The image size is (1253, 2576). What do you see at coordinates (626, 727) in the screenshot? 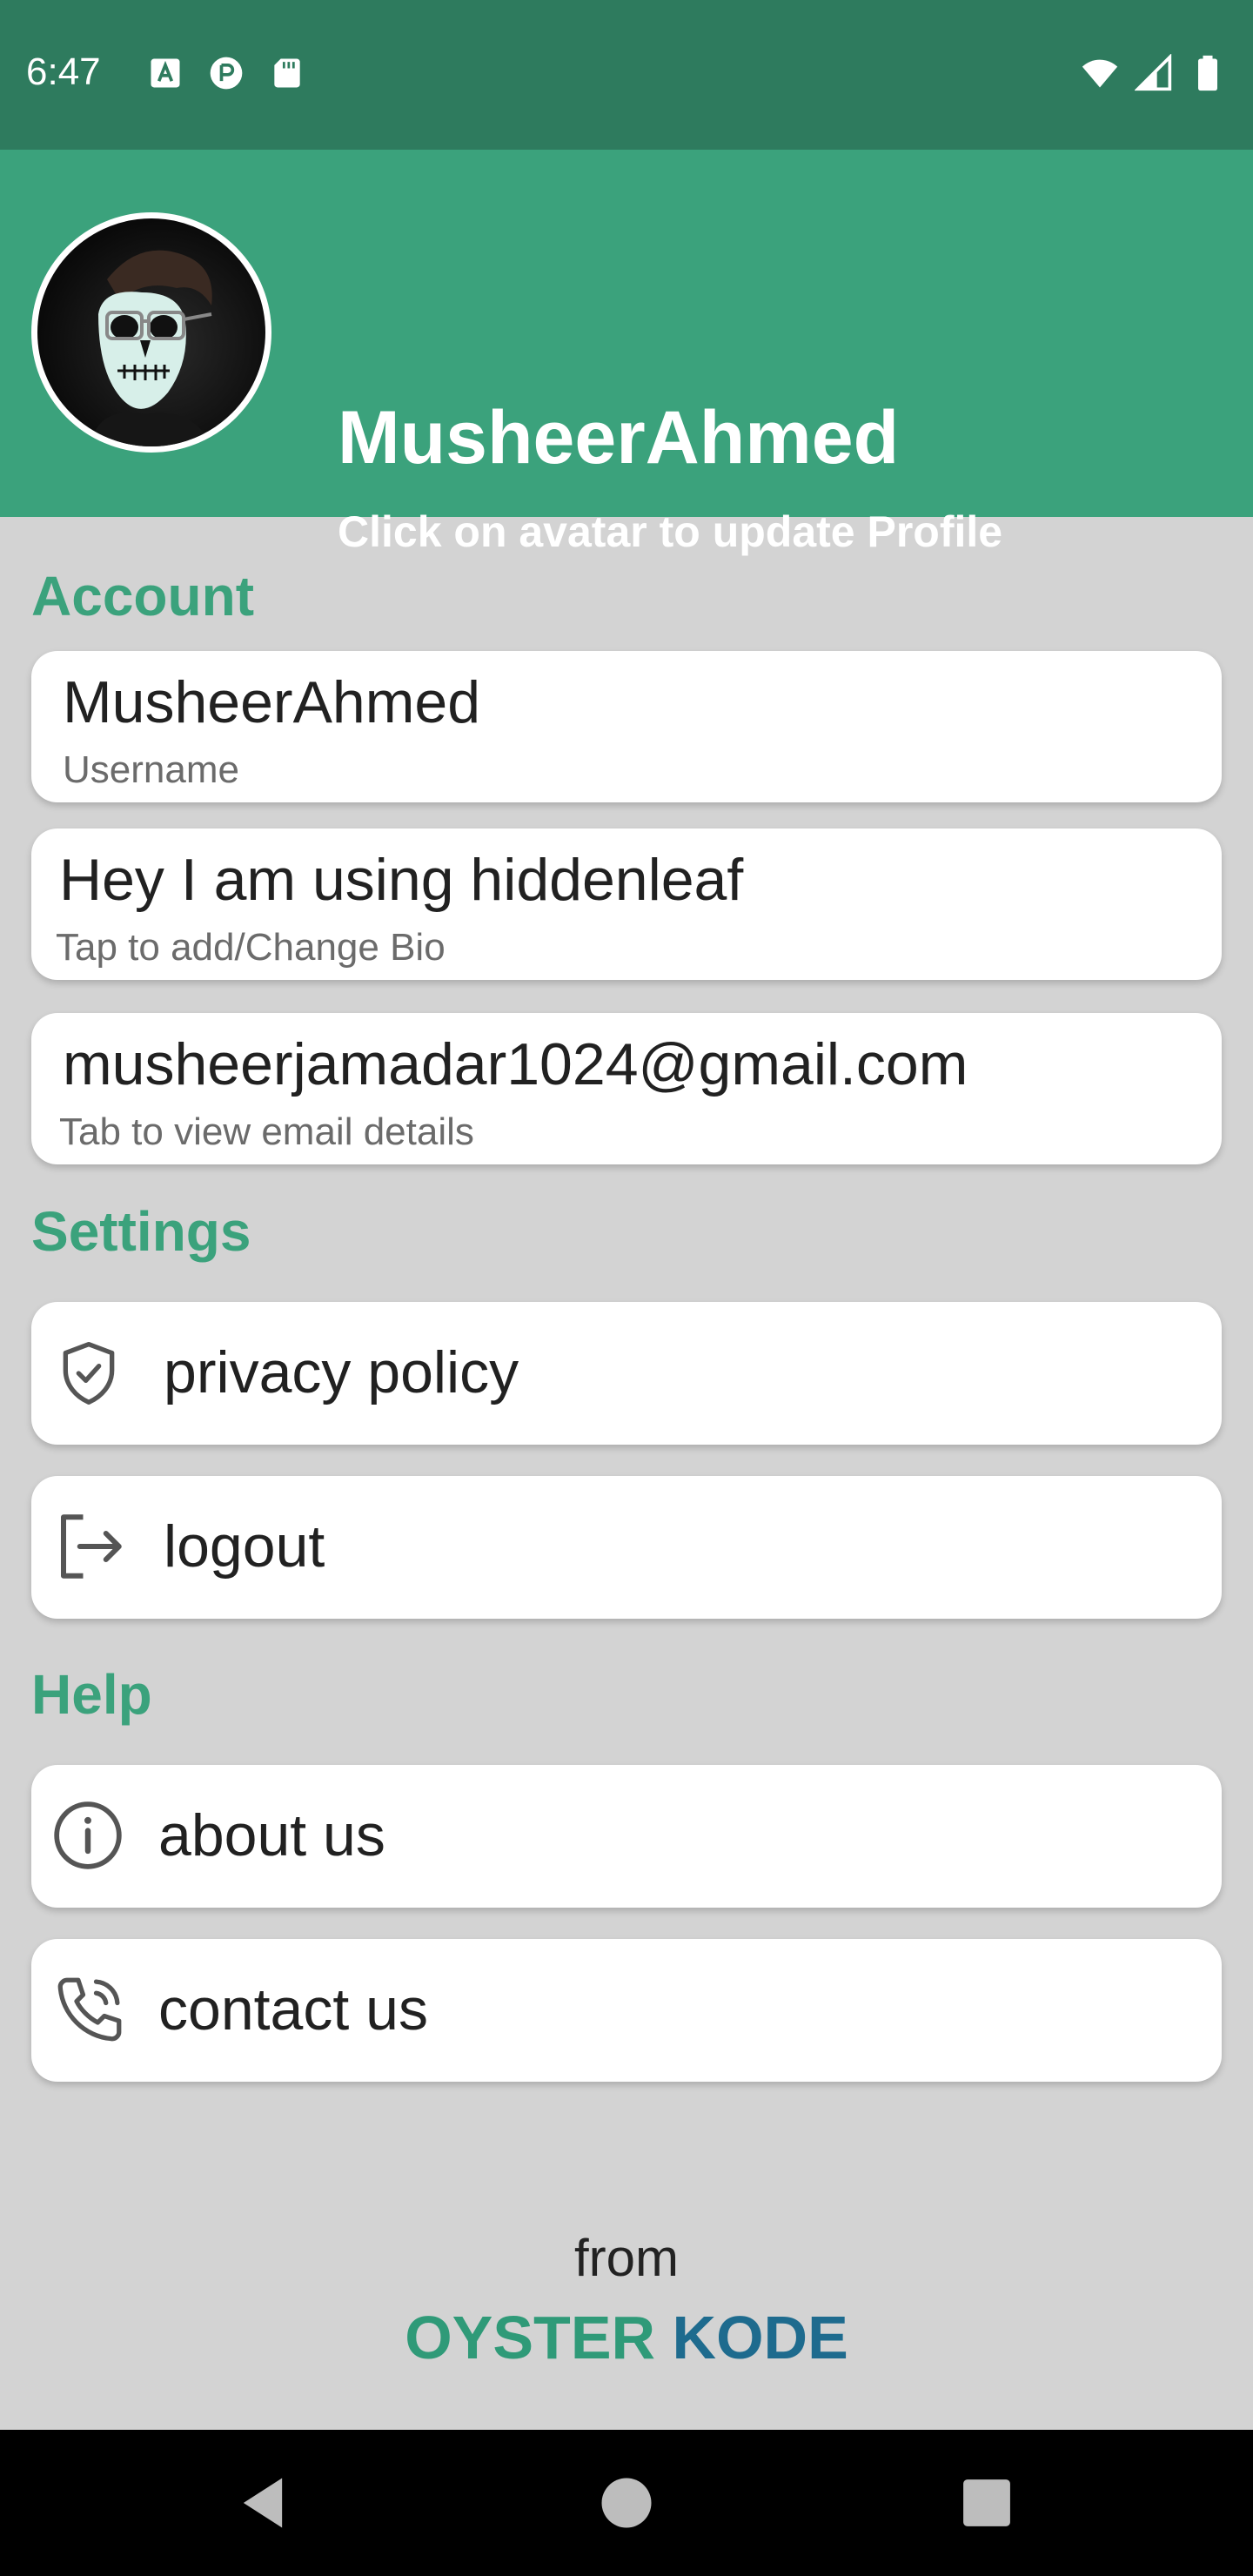
I see `username-card: MusheerAhmed Username` at bounding box center [626, 727].